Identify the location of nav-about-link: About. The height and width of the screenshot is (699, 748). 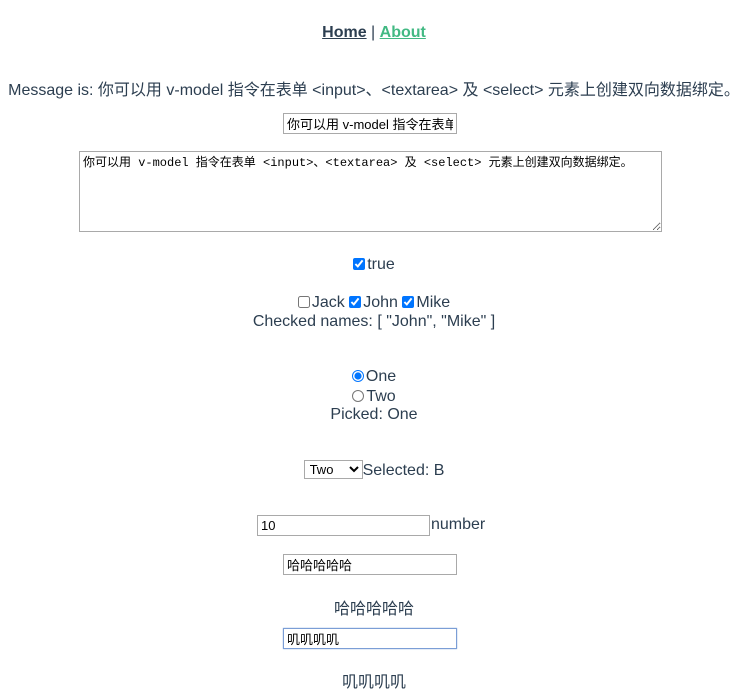
(403, 32).